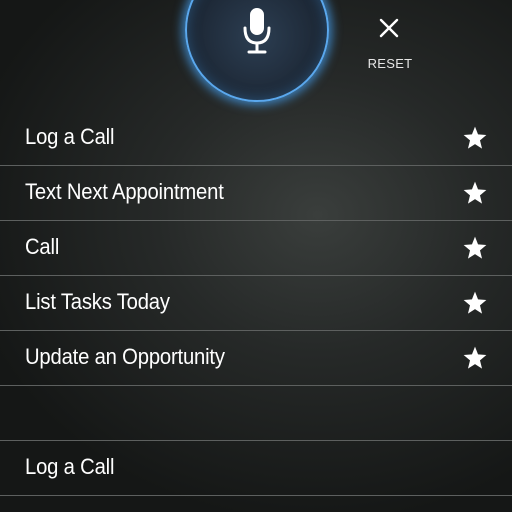  I want to click on list-divider-spacer, so click(256, 413).